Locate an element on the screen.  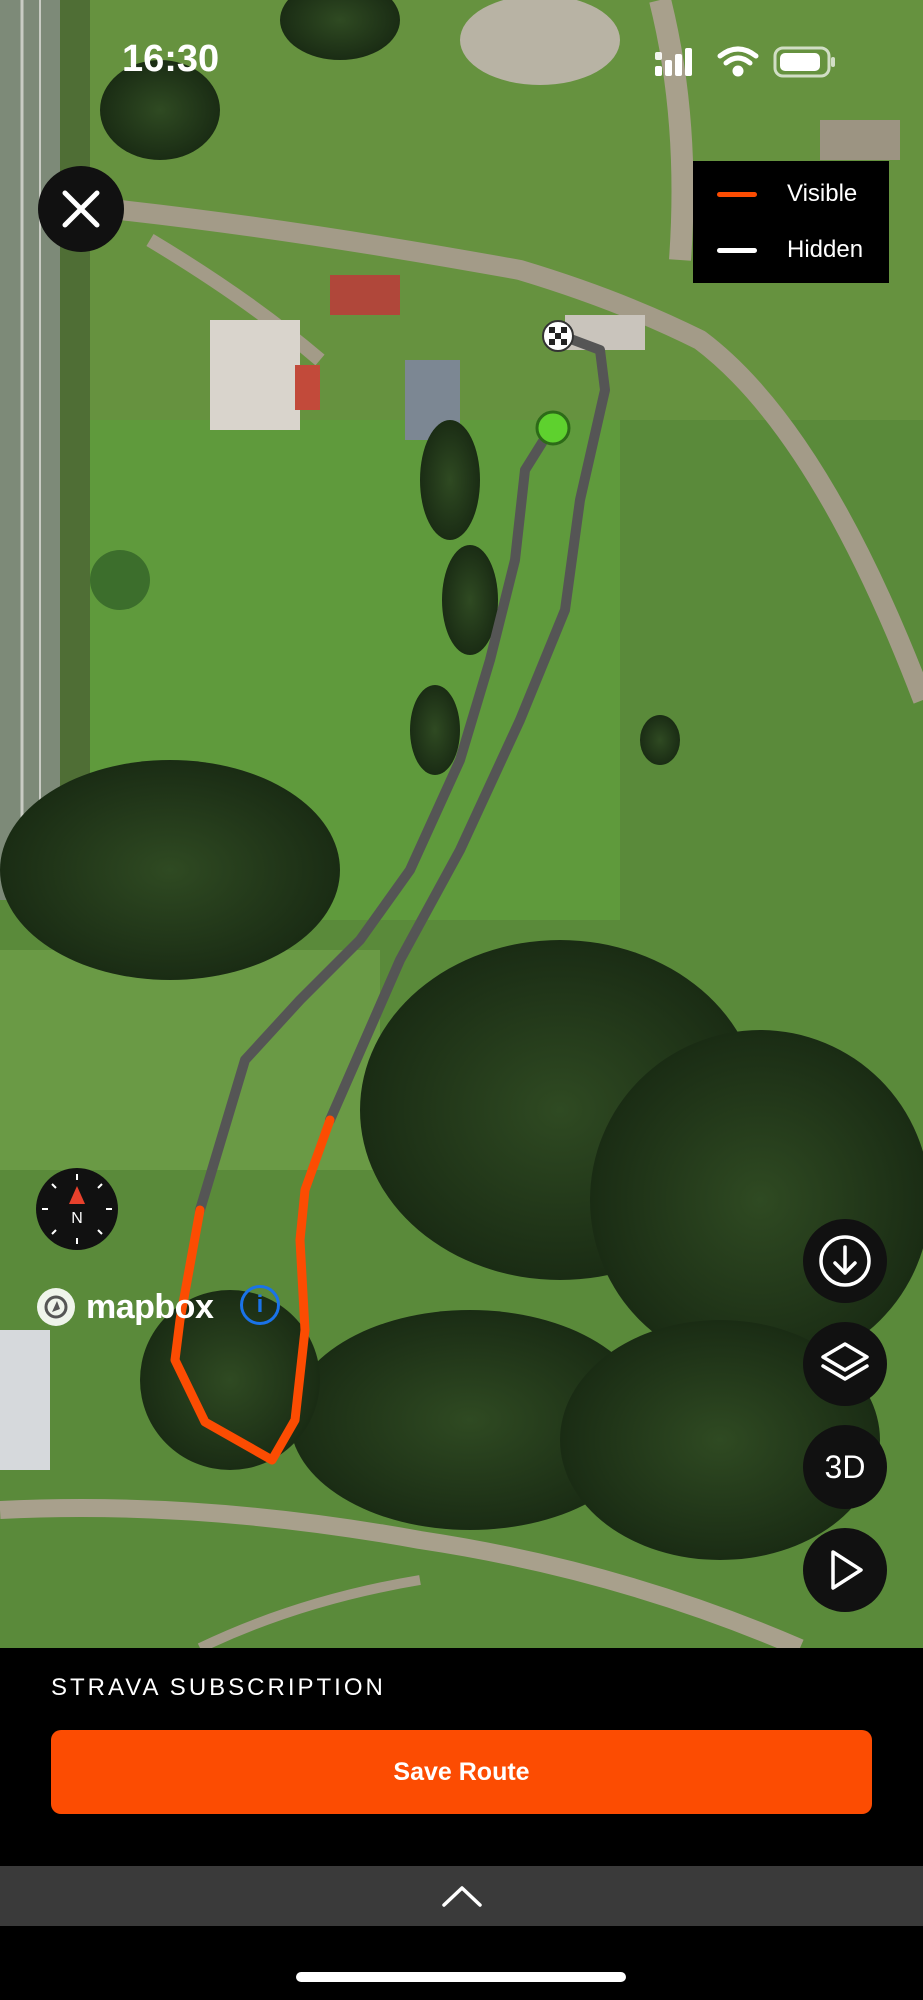
status-time: 16:30 is located at coordinates (171, 59).